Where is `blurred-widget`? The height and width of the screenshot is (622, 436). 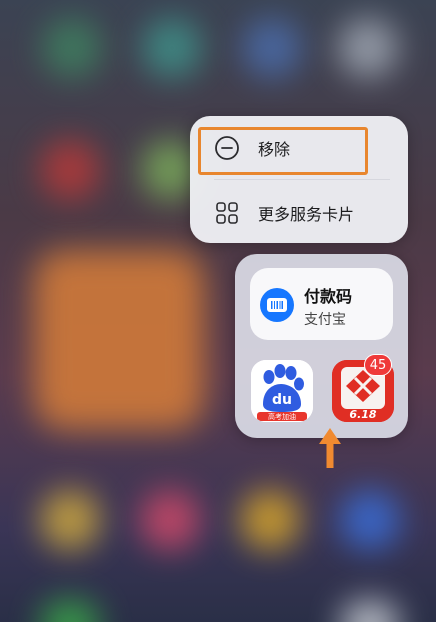 blurred-widget is located at coordinates (119, 340).